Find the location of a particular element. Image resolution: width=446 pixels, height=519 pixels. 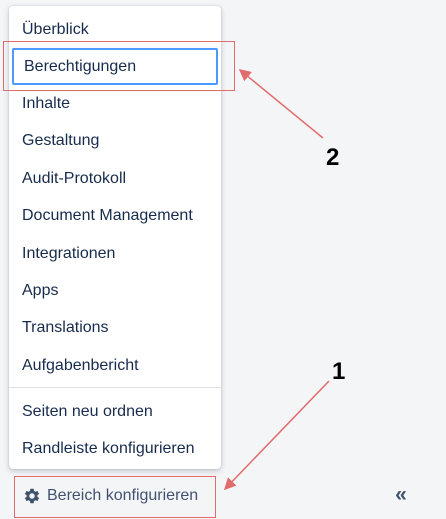

callout-number-1: 1 is located at coordinates (339, 371).